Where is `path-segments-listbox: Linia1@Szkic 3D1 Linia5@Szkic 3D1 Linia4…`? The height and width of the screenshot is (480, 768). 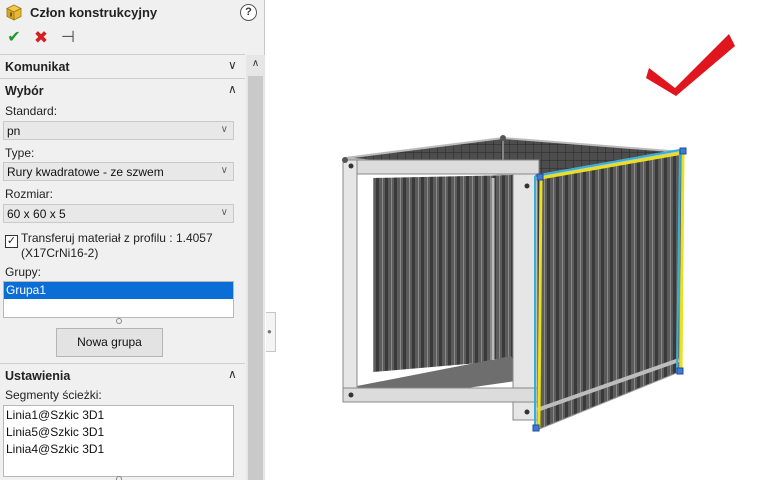
path-segments-listbox: Linia1@Szkic 3D1 Linia5@Szkic 3D1 Linia4… is located at coordinates (118, 441).